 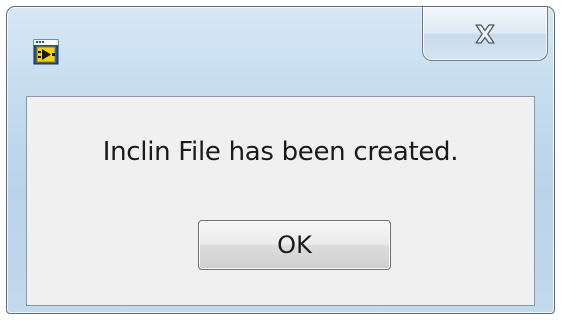 What do you see at coordinates (280, 152) in the screenshot?
I see `dialog-message: Inclin File has been created.` at bounding box center [280, 152].